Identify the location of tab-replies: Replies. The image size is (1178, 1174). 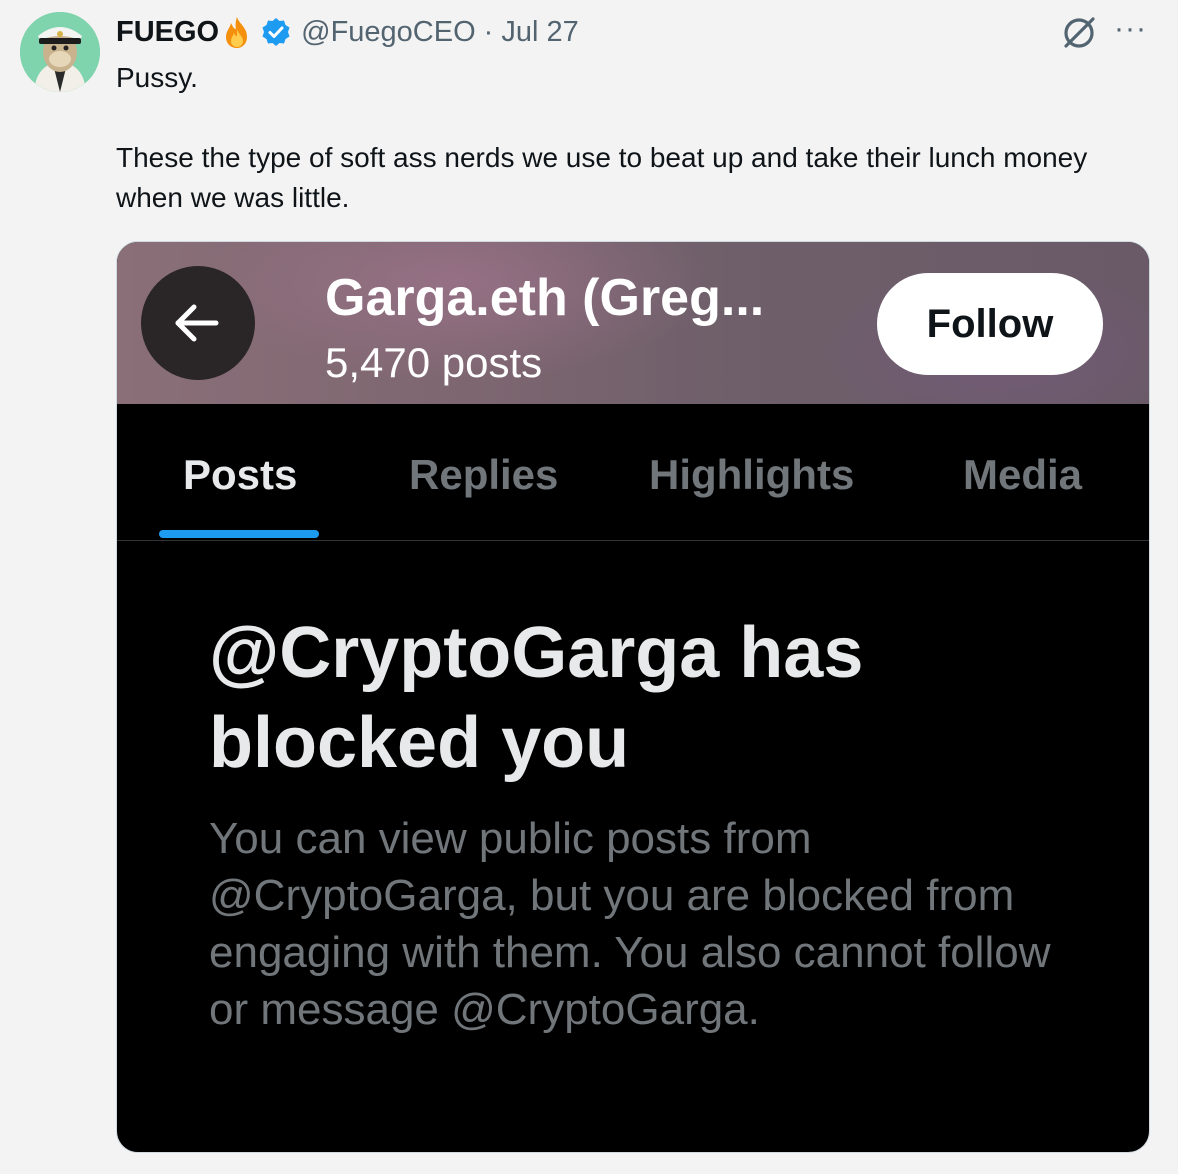
(483, 475).